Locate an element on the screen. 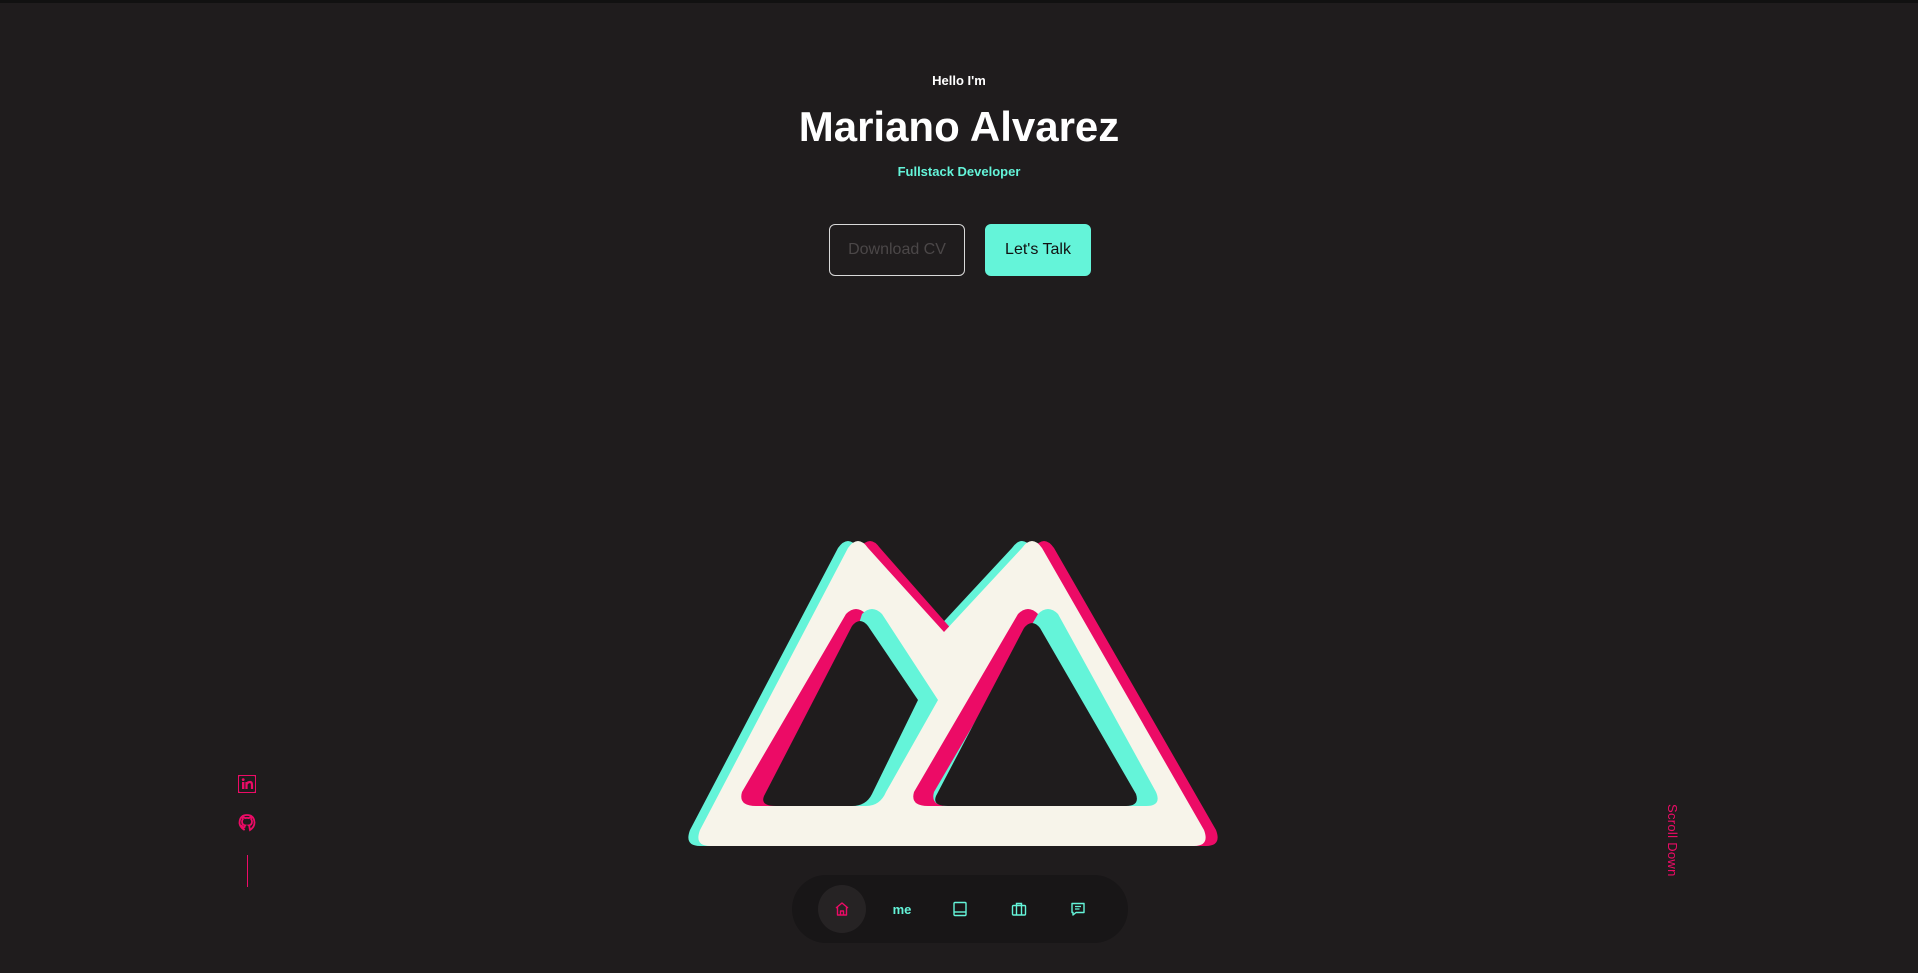 Image resolution: width=1918 pixels, height=973 pixels. nav-contact is located at coordinates (1078, 909).